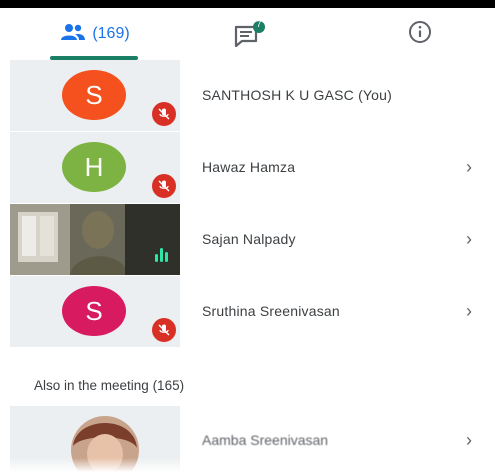 This screenshot has width=495, height=472. I want to click on tab-chat: 7, so click(250, 34).